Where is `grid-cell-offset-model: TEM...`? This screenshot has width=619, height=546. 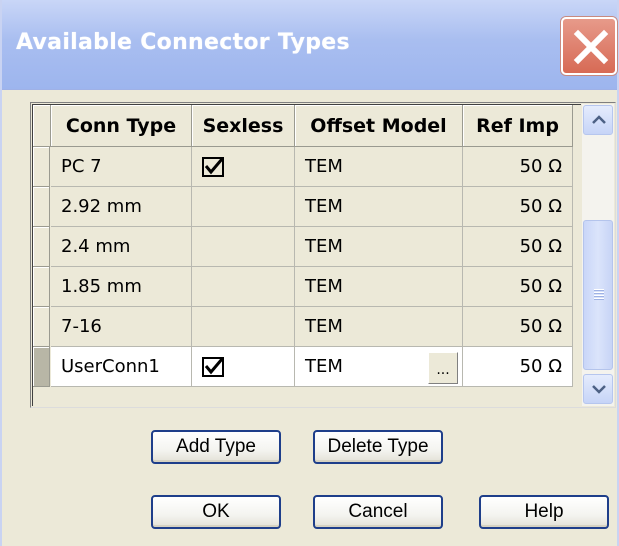 grid-cell-offset-model: TEM... is located at coordinates (379, 367).